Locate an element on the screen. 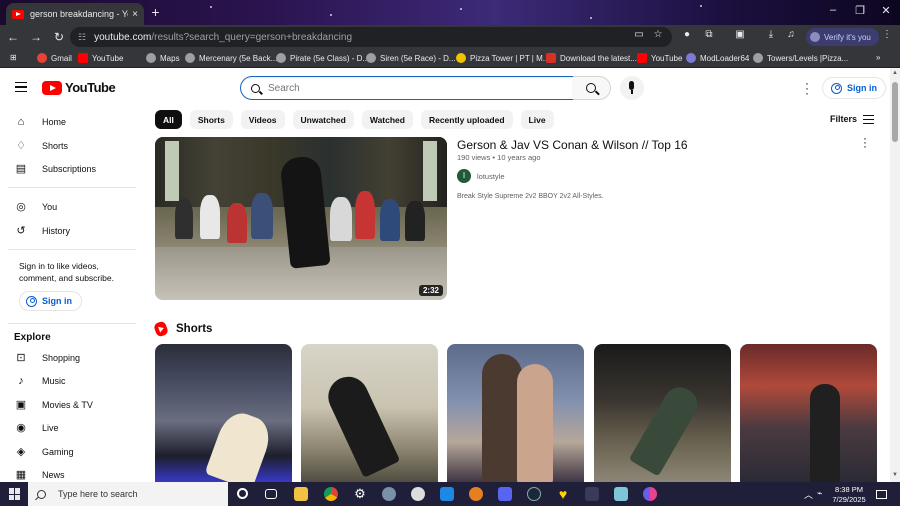 Image resolution: width=900 pixels, height=506 pixels. sidebar-item-shorts: ♢ Shorts is located at coordinates (70, 146).